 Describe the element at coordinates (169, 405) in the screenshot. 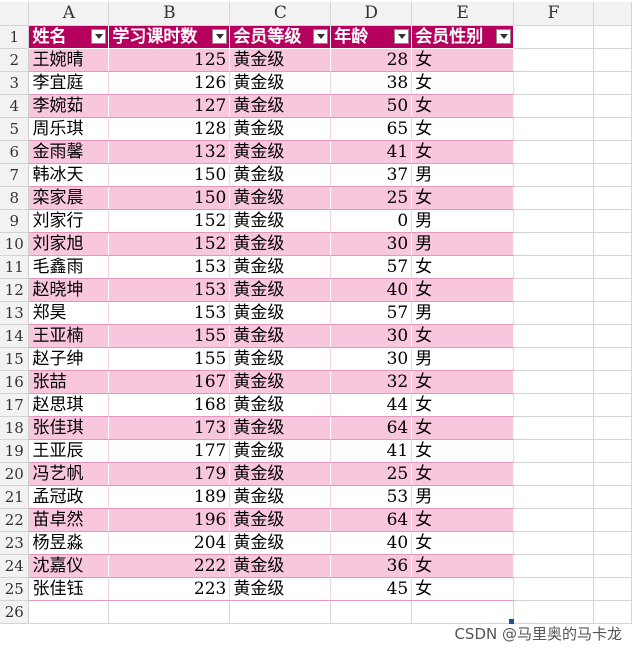

I see `data-cell: 168` at that location.